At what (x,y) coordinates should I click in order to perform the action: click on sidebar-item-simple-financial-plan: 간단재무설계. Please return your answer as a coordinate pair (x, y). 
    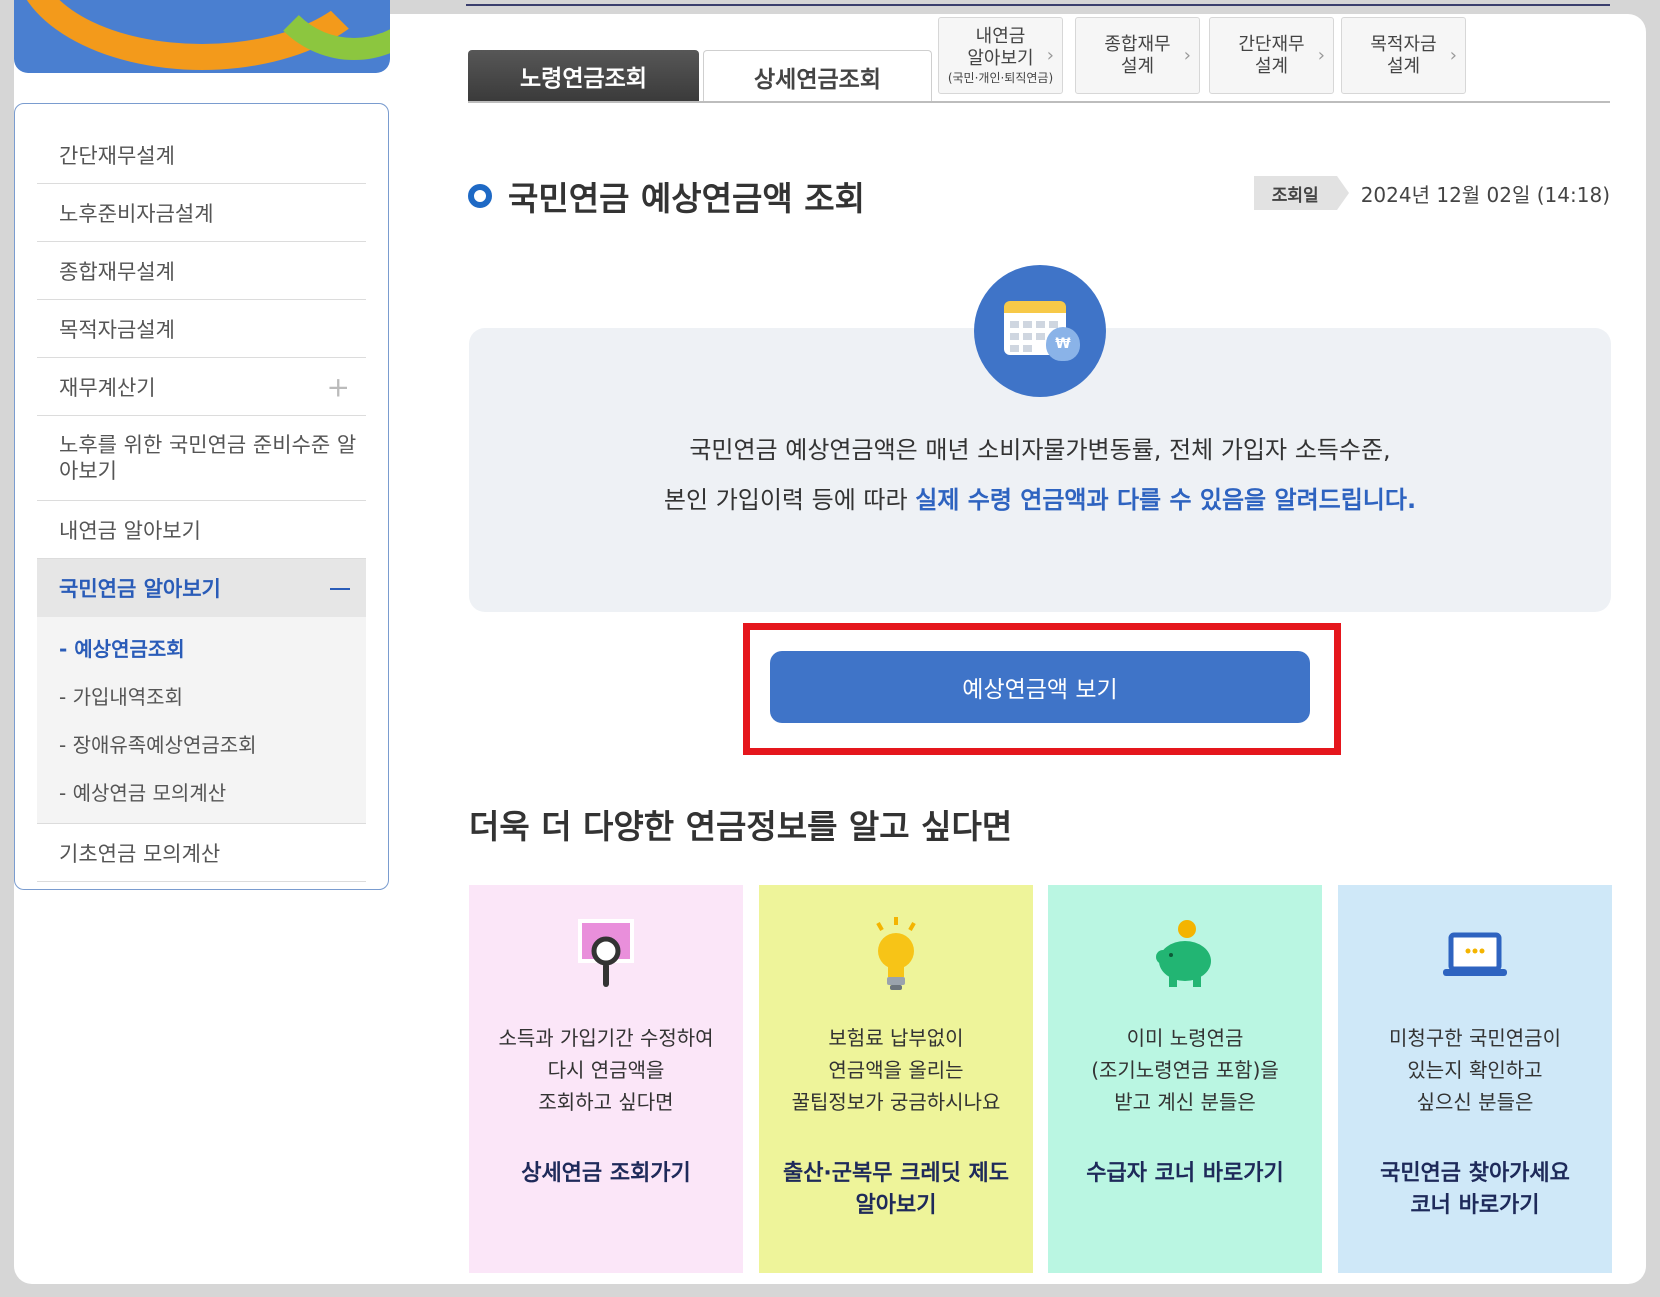
    Looking at the image, I should click on (201, 155).